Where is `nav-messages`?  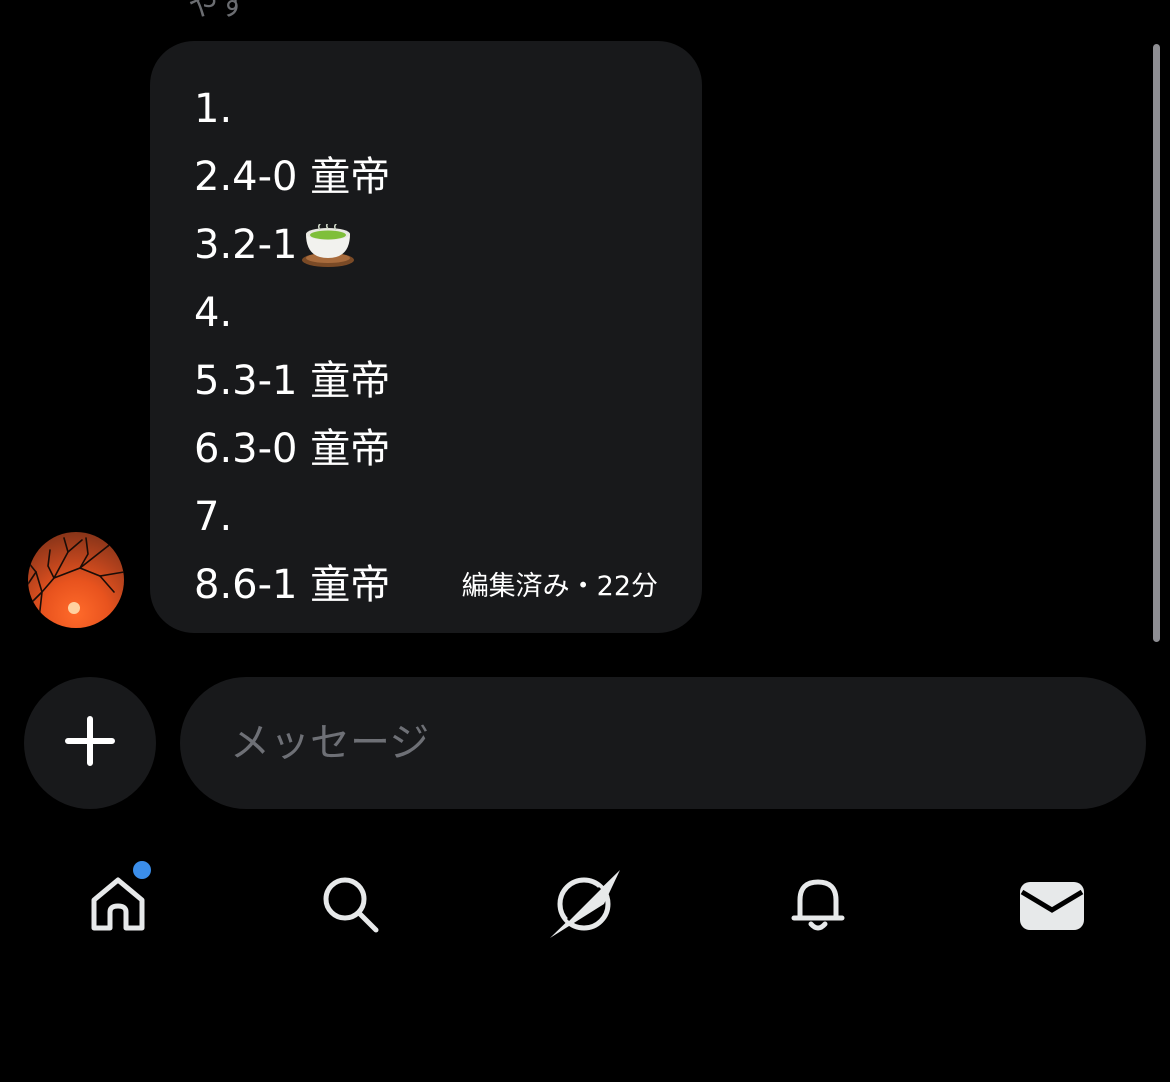
nav-messages is located at coordinates (1052, 906).